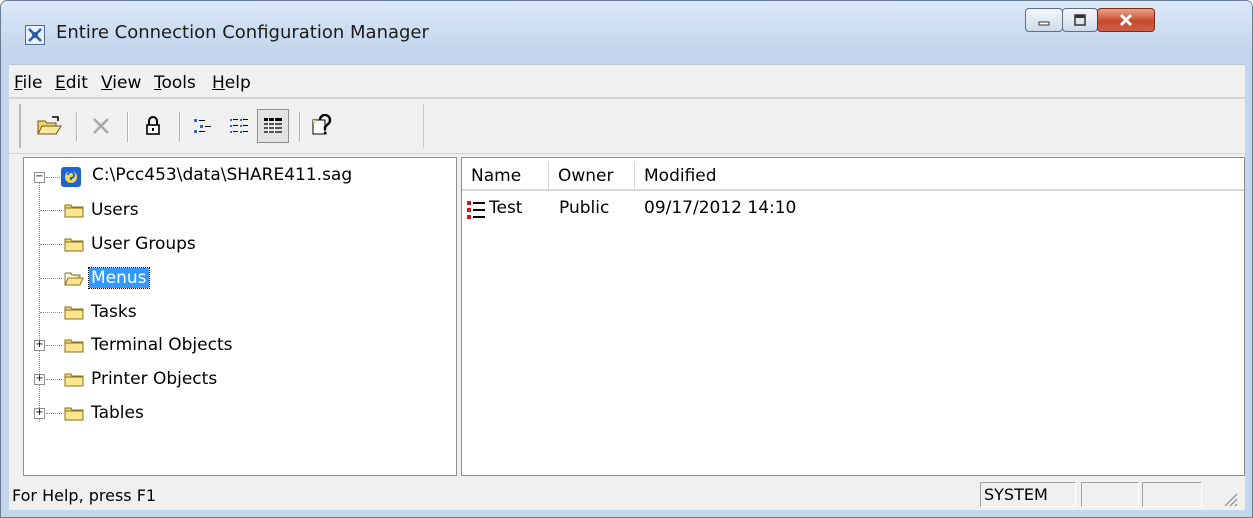 The width and height of the screenshot is (1253, 518). I want to click on menu-tools-mnemonic: T, so click(158, 83).